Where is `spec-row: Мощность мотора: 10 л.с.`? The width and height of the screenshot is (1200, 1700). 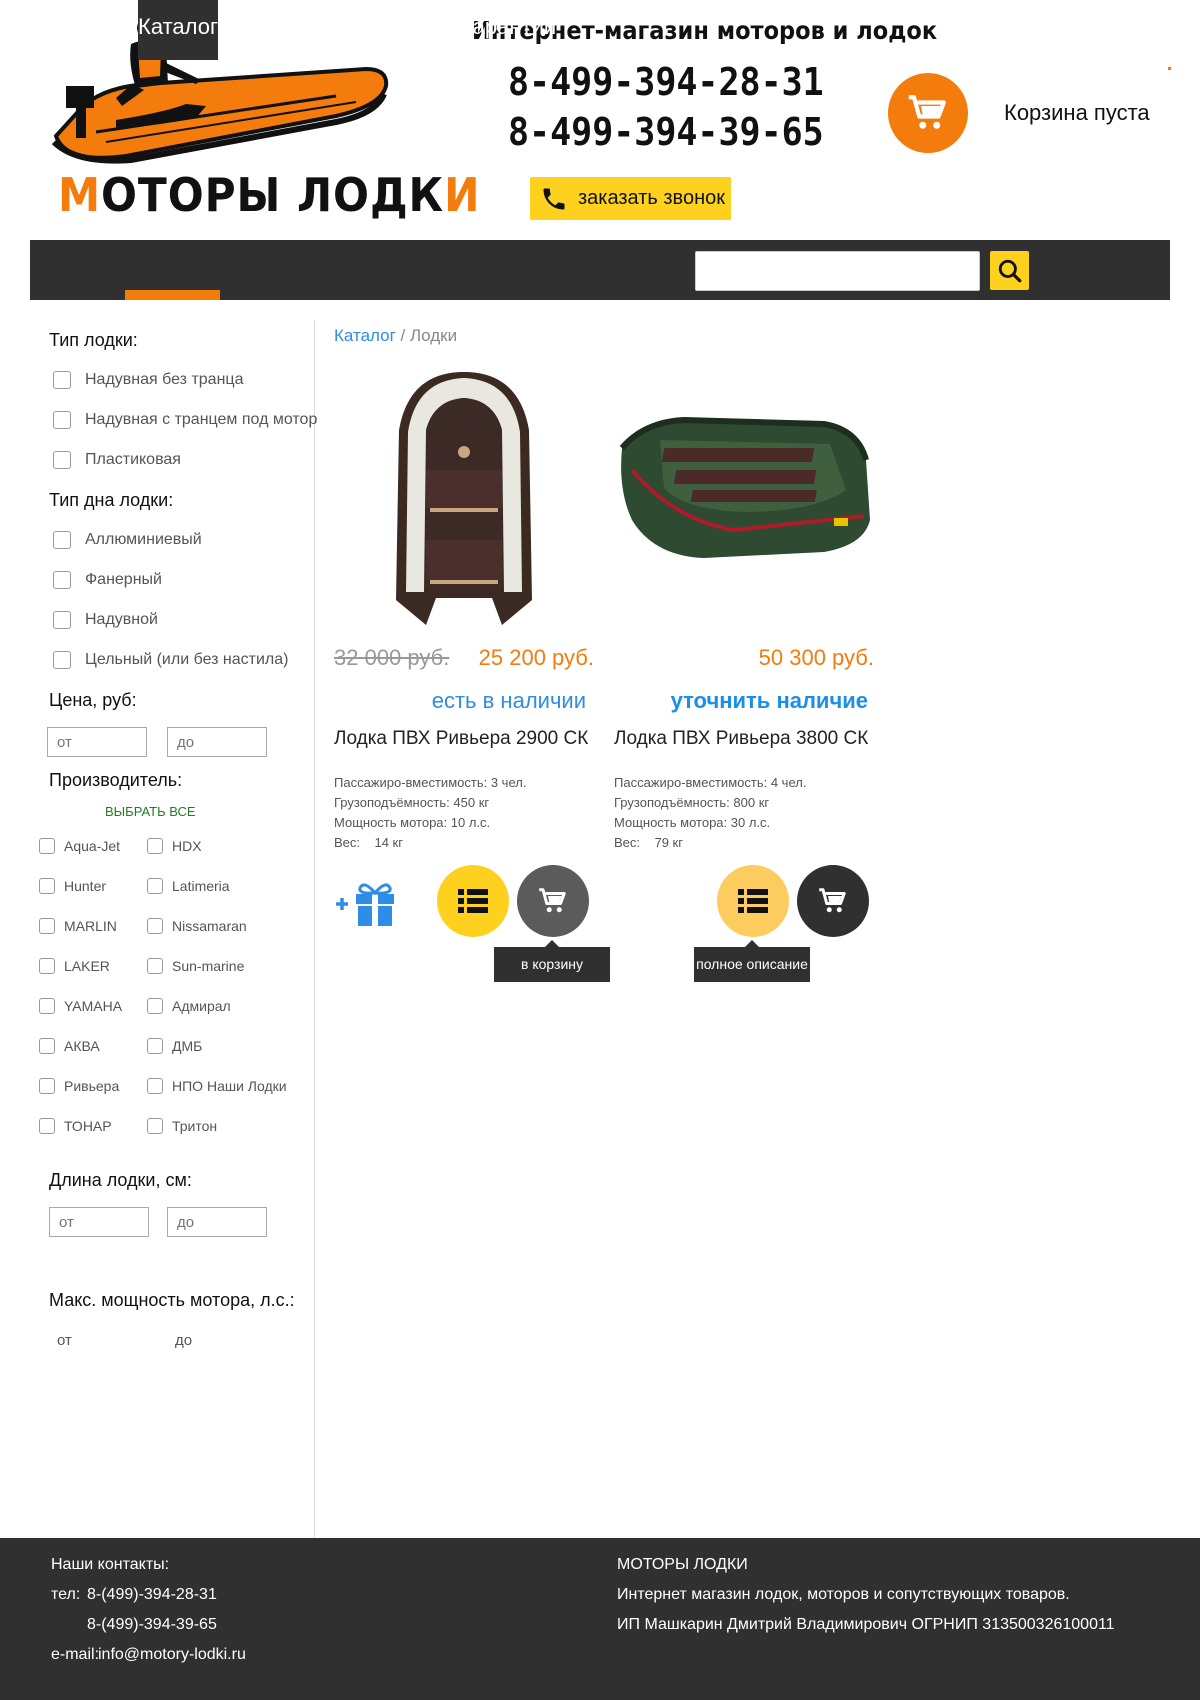 spec-row: Мощность мотора: 10 л.с. is located at coordinates (412, 822).